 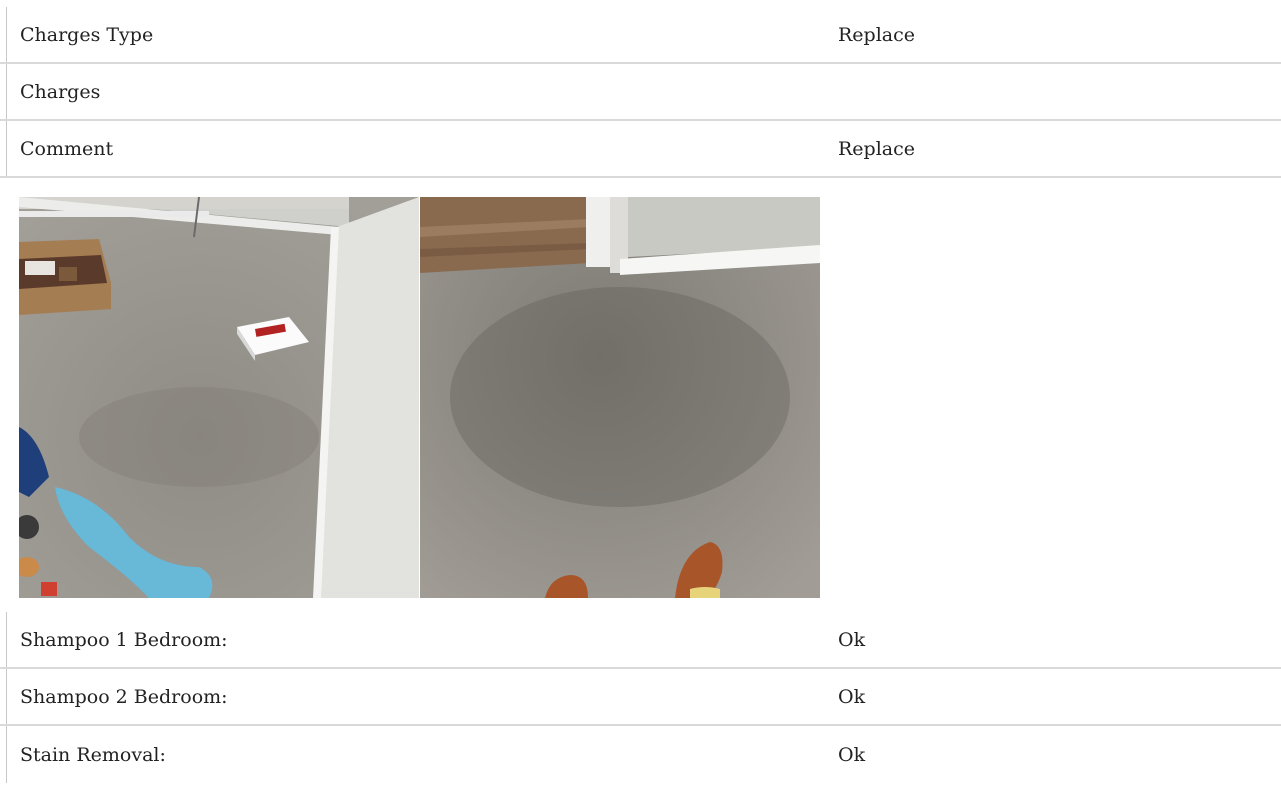 What do you see at coordinates (640, 754) in the screenshot?
I see `table-row: Stain Removal: Ok` at bounding box center [640, 754].